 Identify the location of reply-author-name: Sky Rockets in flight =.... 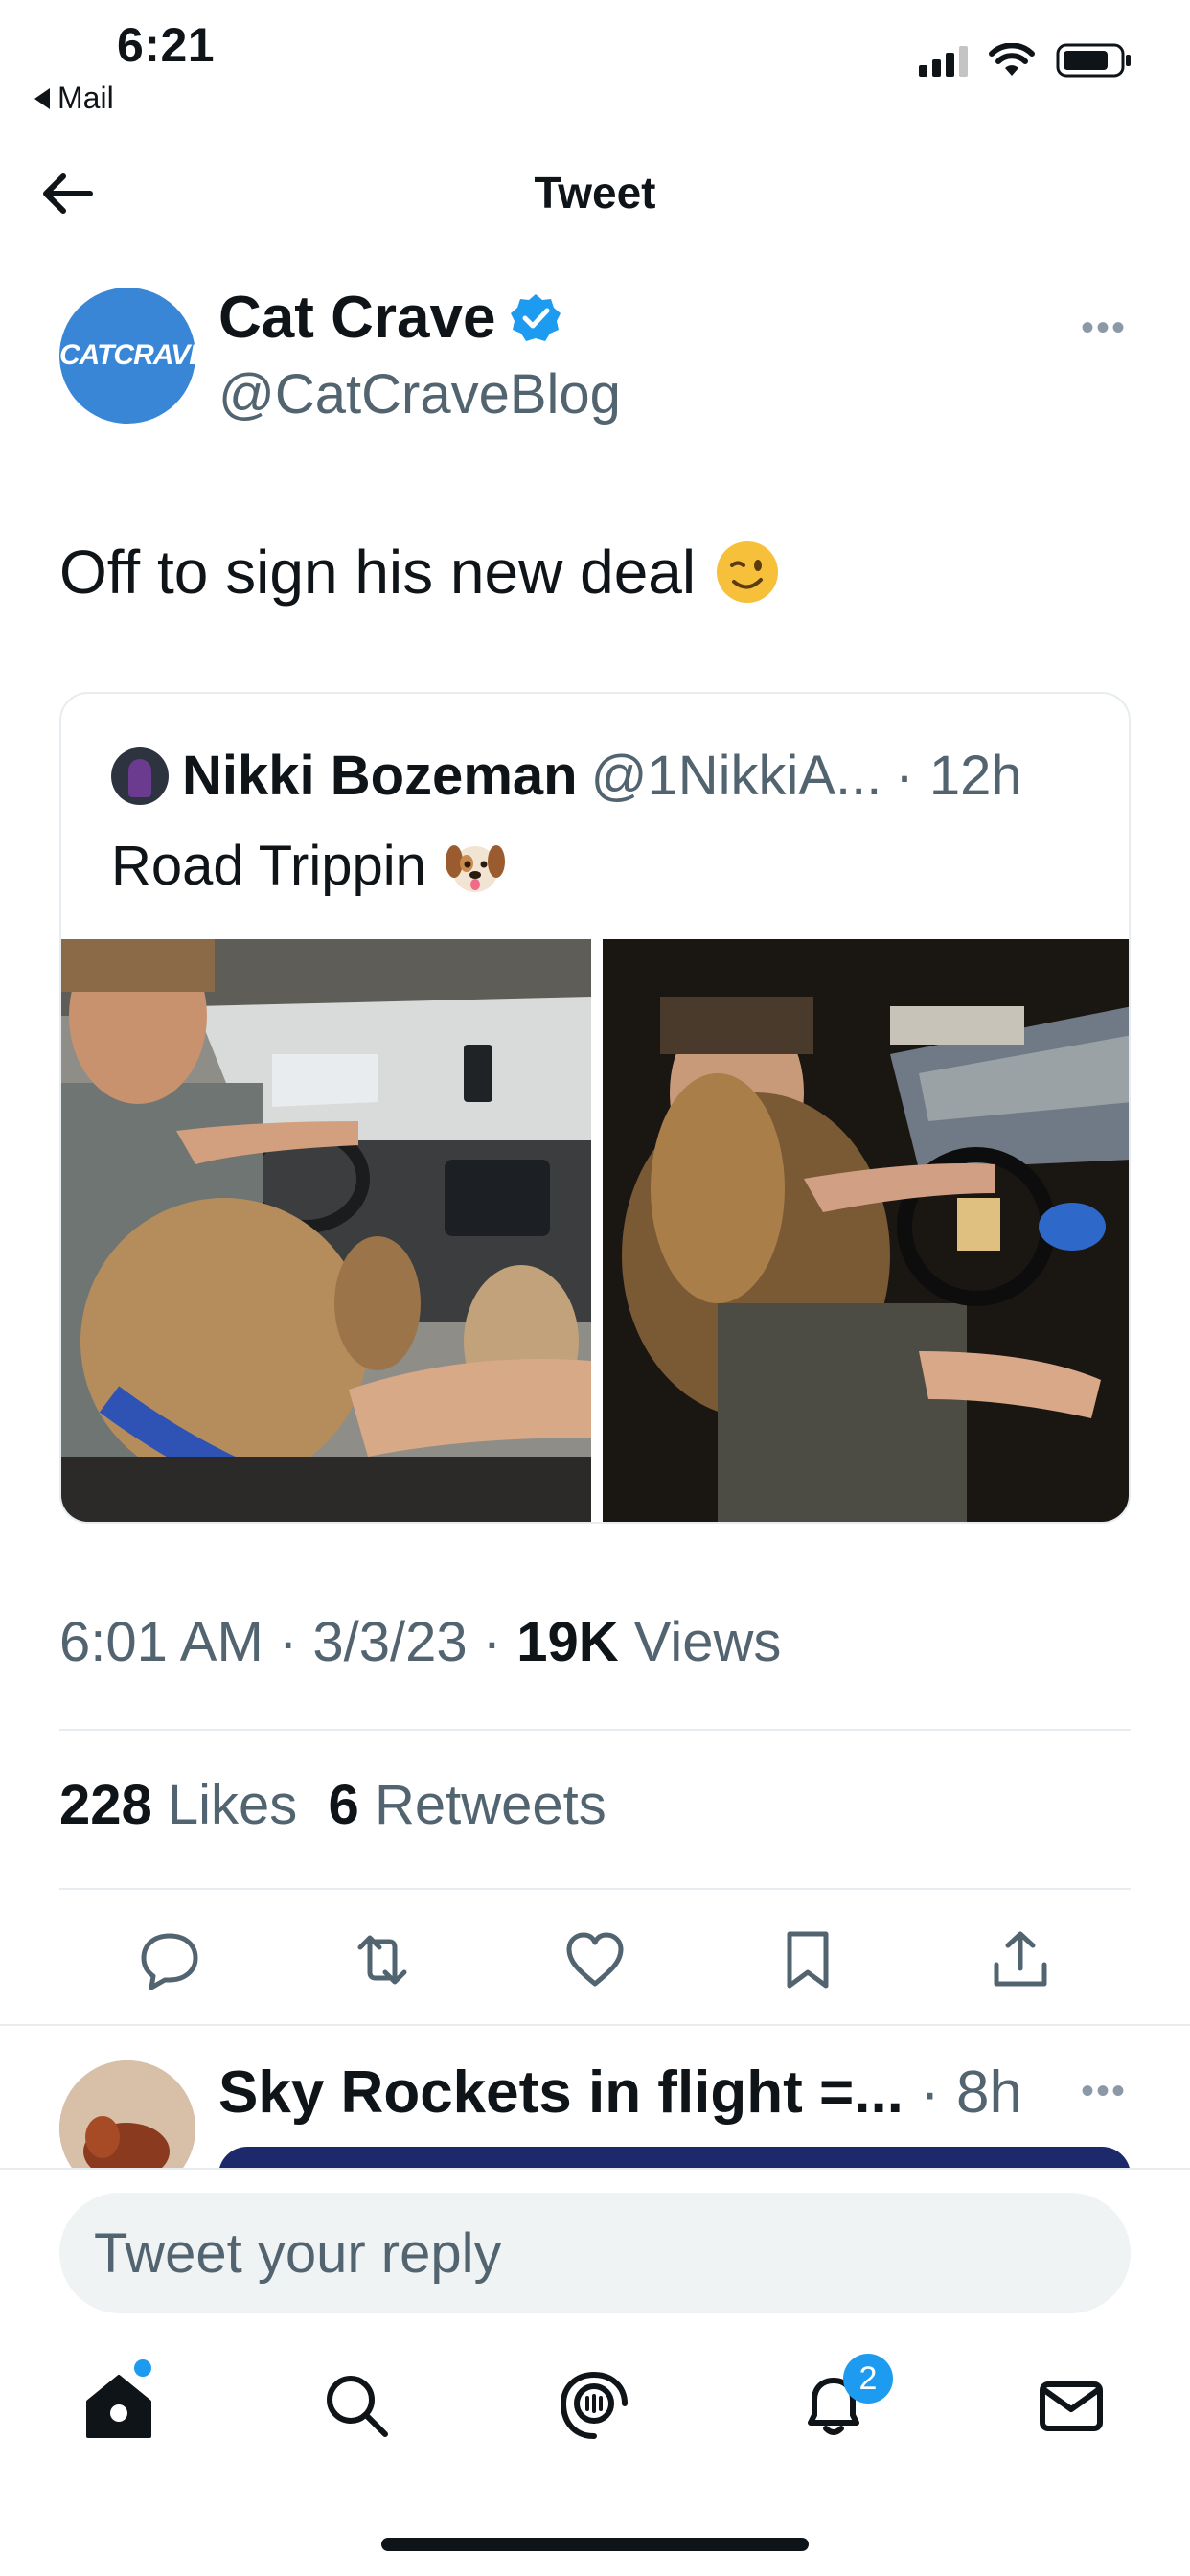
(561, 2092).